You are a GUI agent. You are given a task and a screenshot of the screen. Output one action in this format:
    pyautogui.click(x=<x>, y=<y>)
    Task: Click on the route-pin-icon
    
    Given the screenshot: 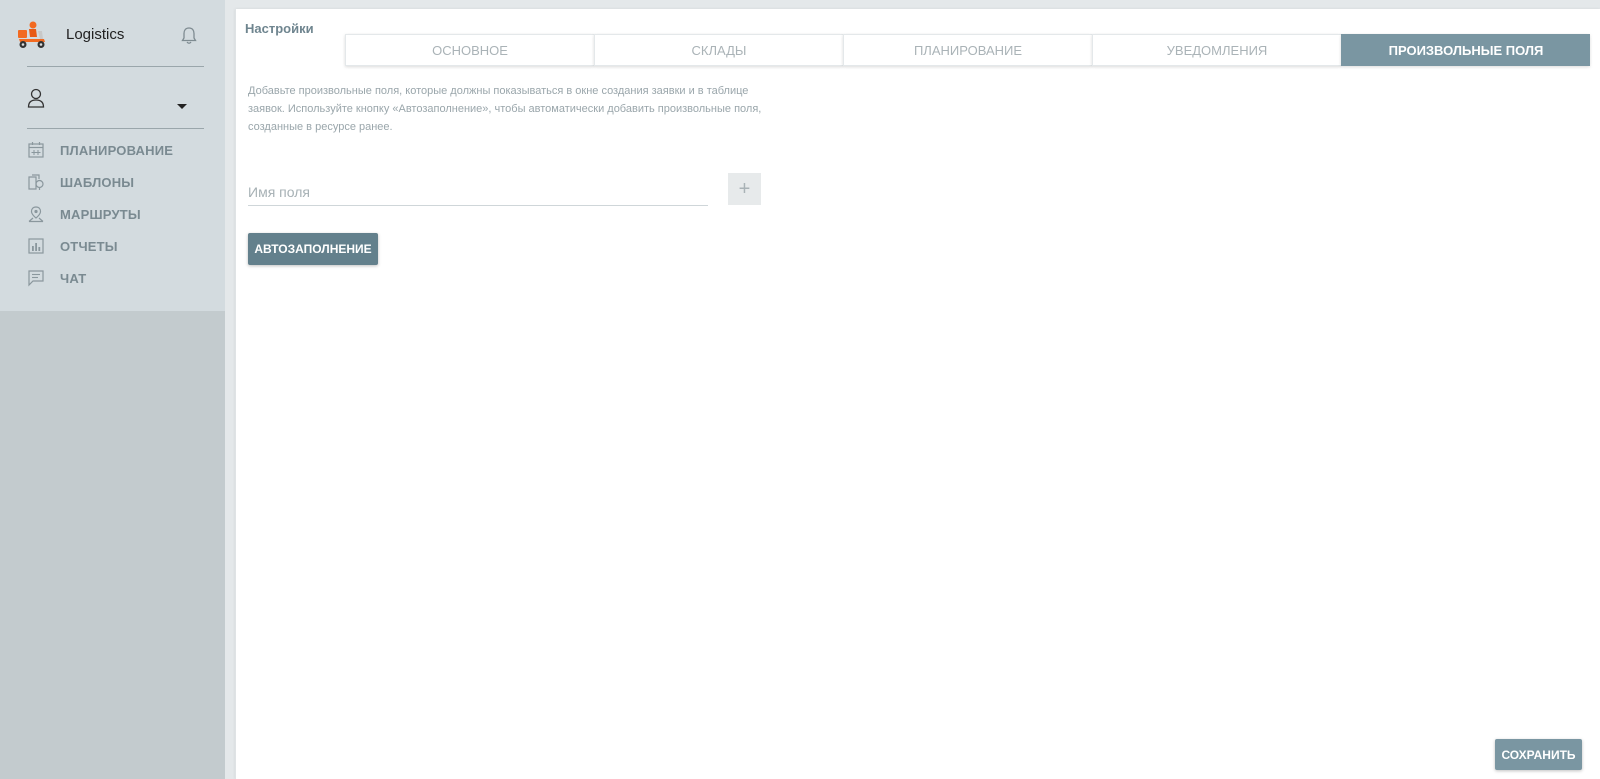 What is the action you would take?
    pyautogui.click(x=36, y=214)
    